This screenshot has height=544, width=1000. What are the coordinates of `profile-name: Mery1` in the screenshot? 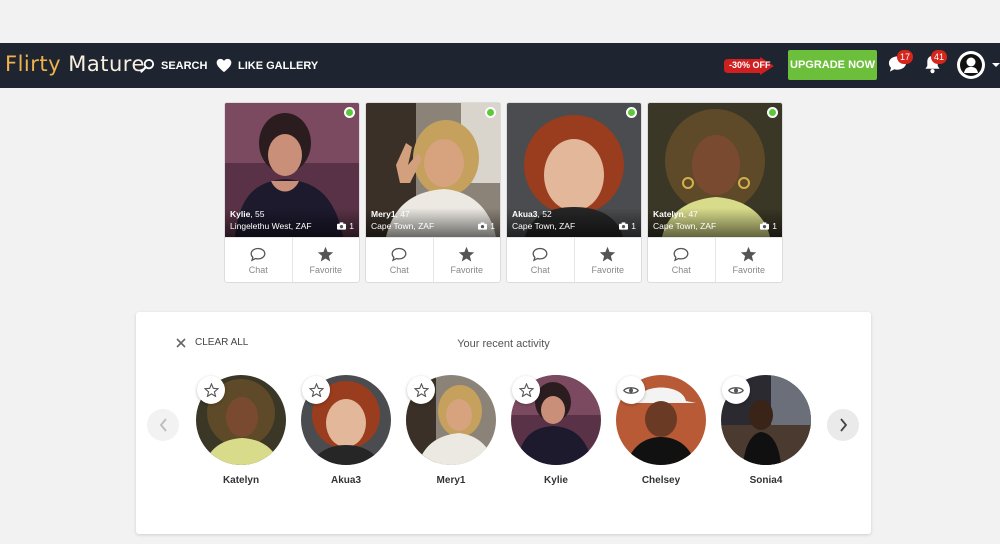 It's located at (383, 214).